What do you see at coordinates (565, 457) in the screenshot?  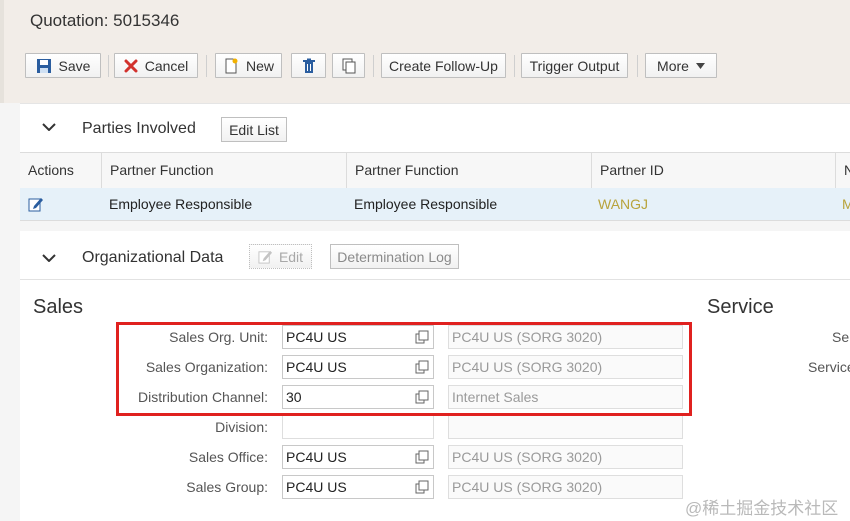 I see `sales-office-description: PC4U US (SORG 3020)` at bounding box center [565, 457].